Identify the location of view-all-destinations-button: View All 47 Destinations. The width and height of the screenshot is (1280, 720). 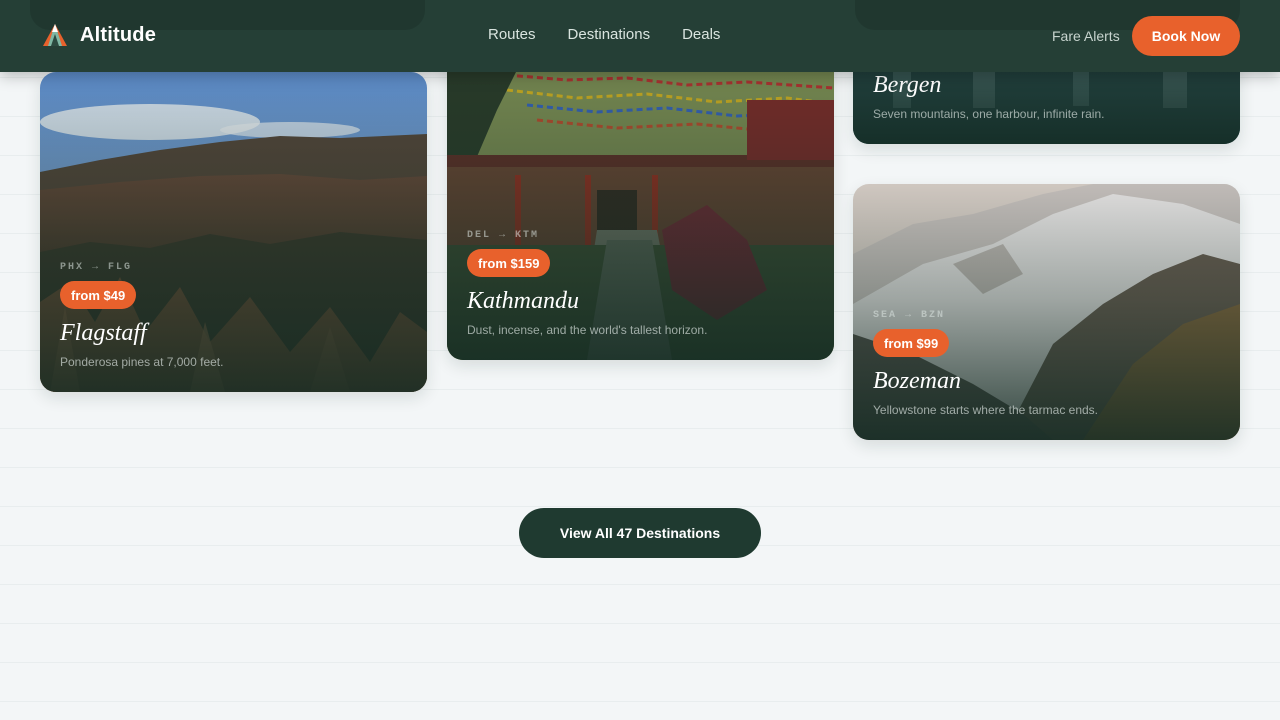
(640, 533).